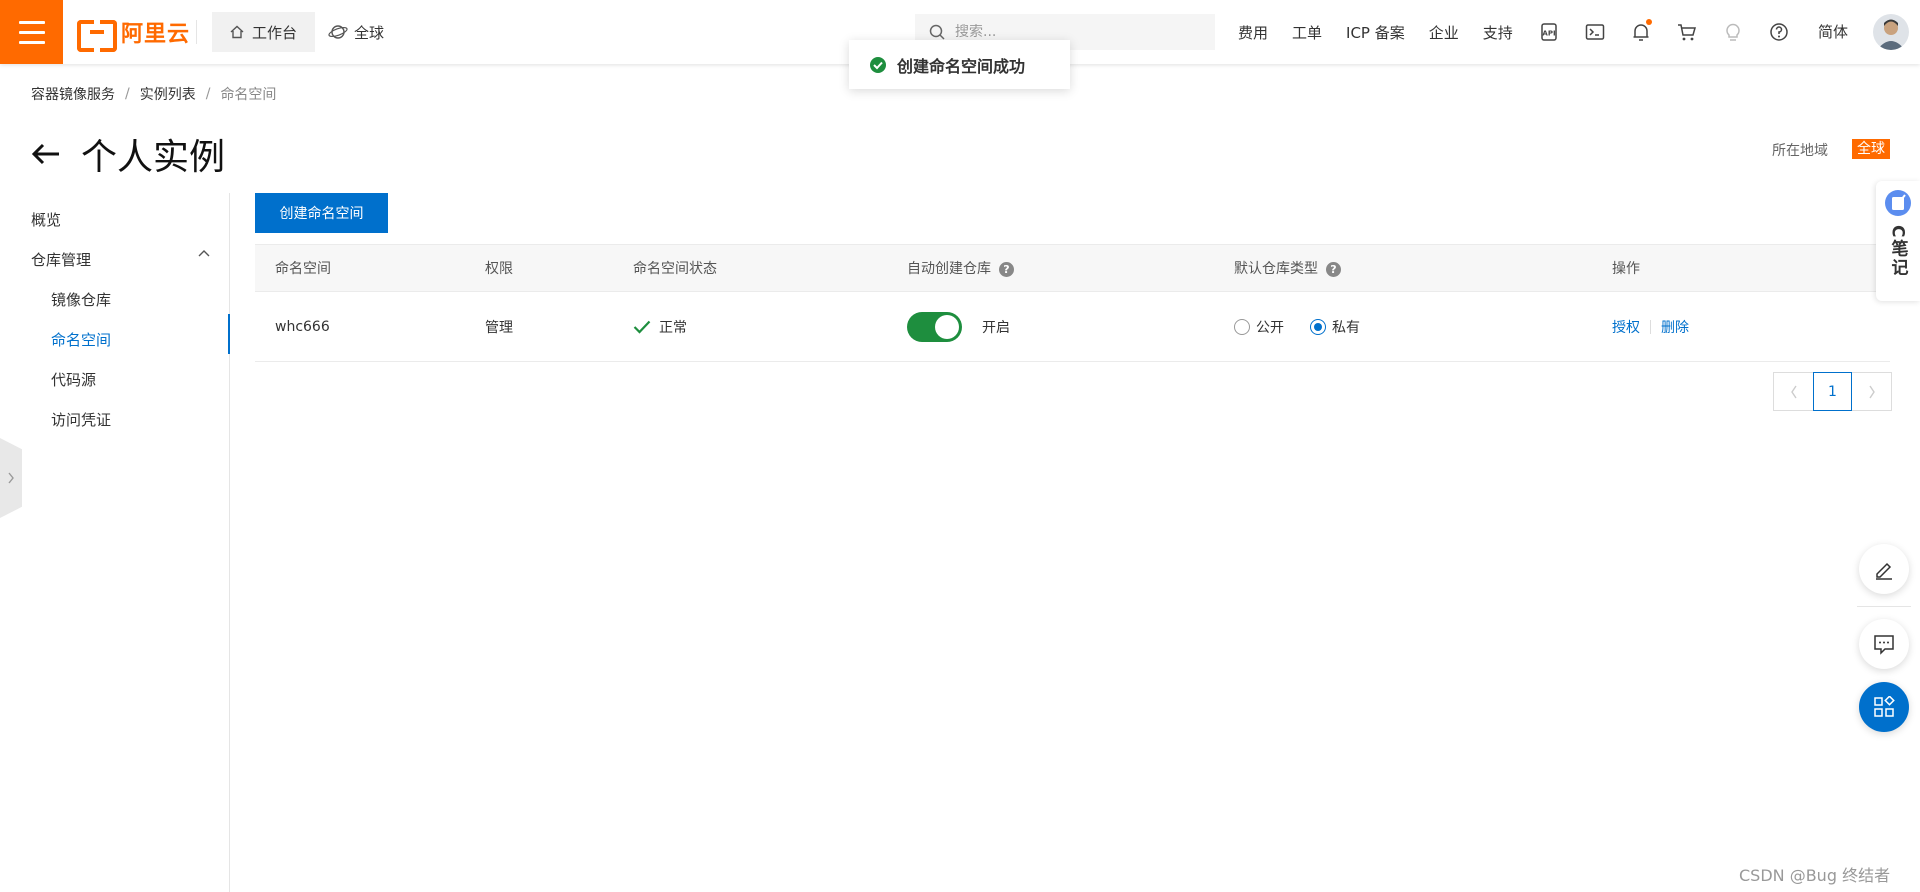 The height and width of the screenshot is (892, 1920). What do you see at coordinates (204, 253) in the screenshot?
I see `chevron-up-icon` at bounding box center [204, 253].